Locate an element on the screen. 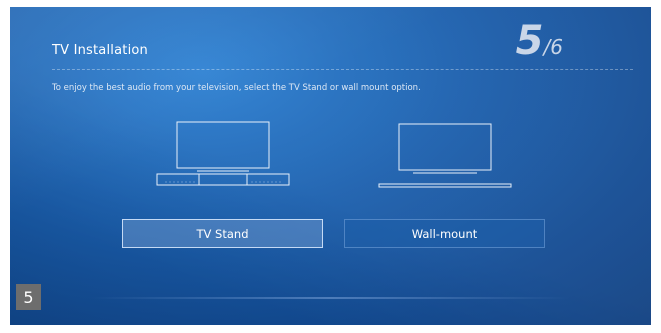  tv-stand-illustration is located at coordinates (223, 155).